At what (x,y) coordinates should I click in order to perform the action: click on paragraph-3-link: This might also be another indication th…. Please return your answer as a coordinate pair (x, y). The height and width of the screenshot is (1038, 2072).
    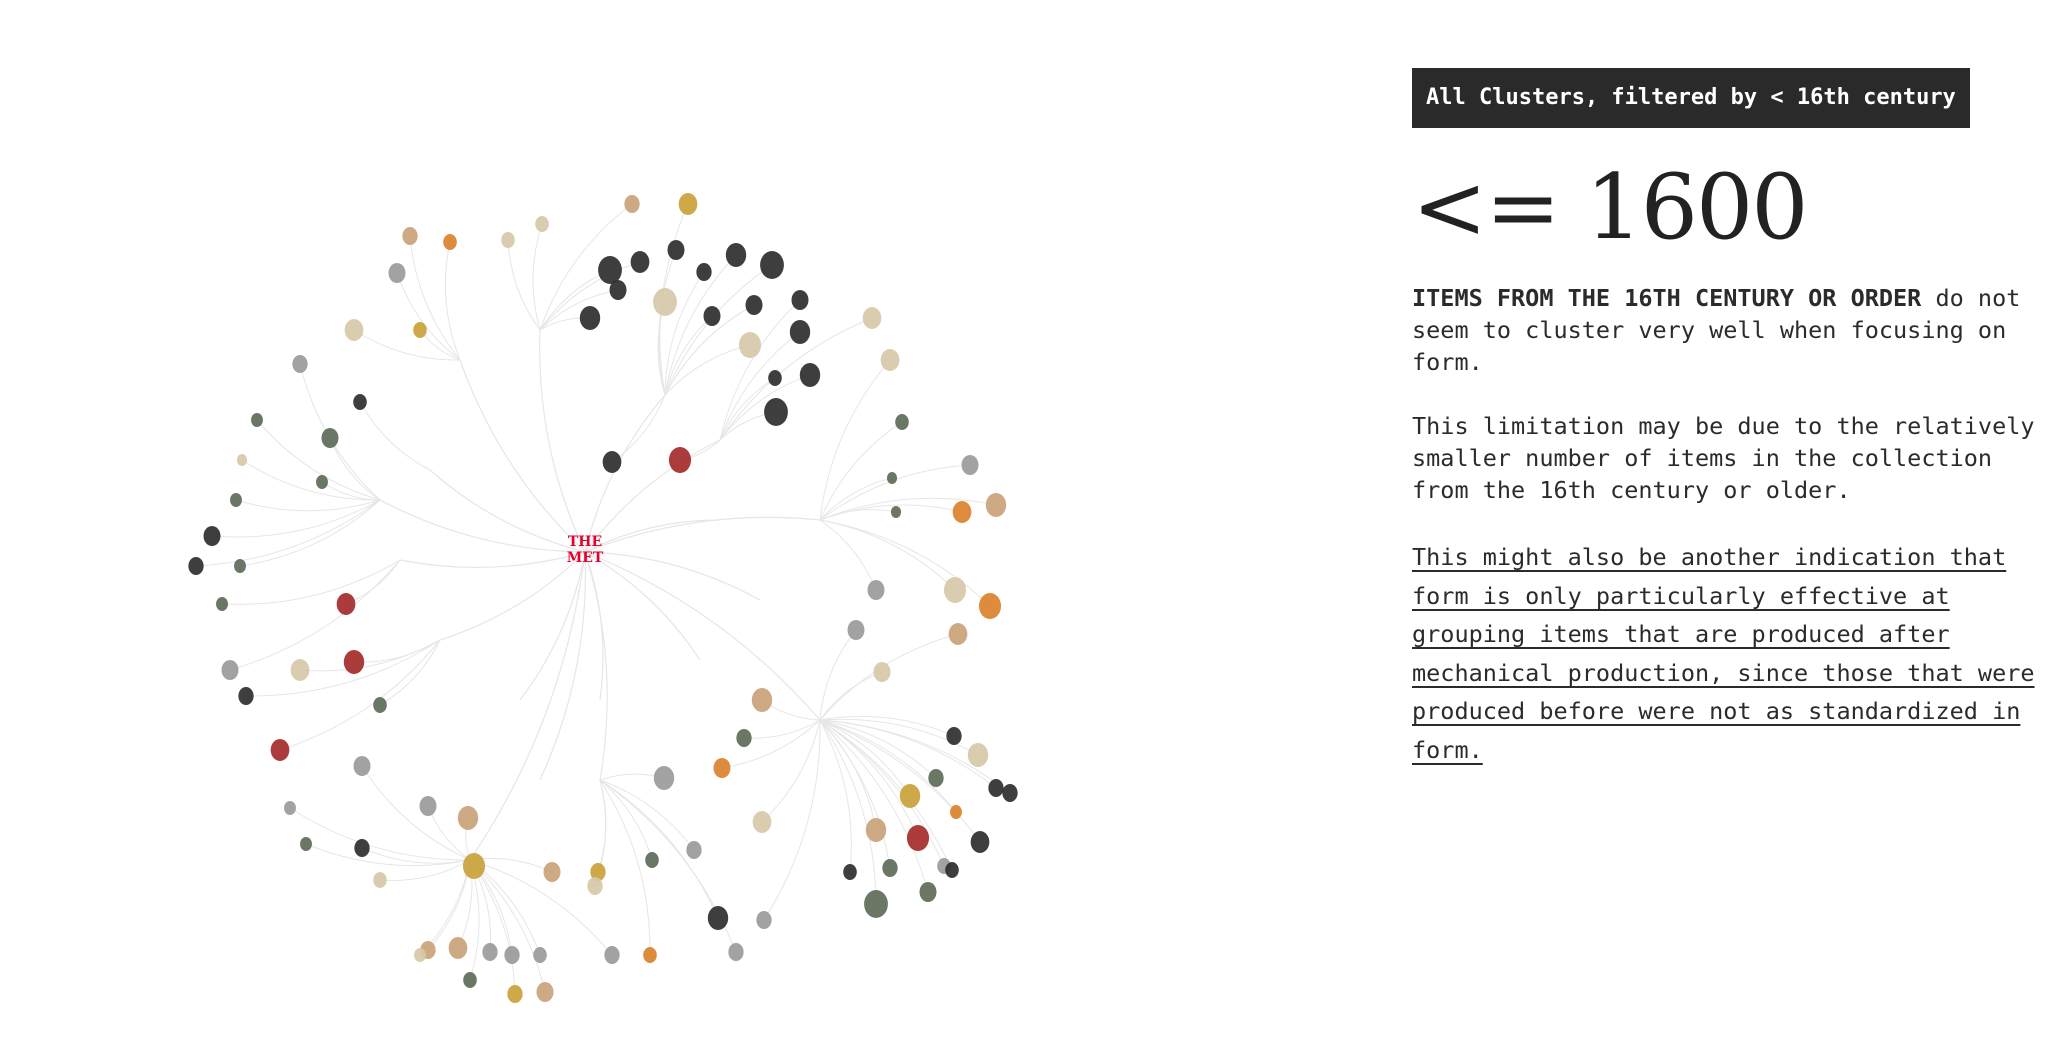
    Looking at the image, I should click on (1727, 653).